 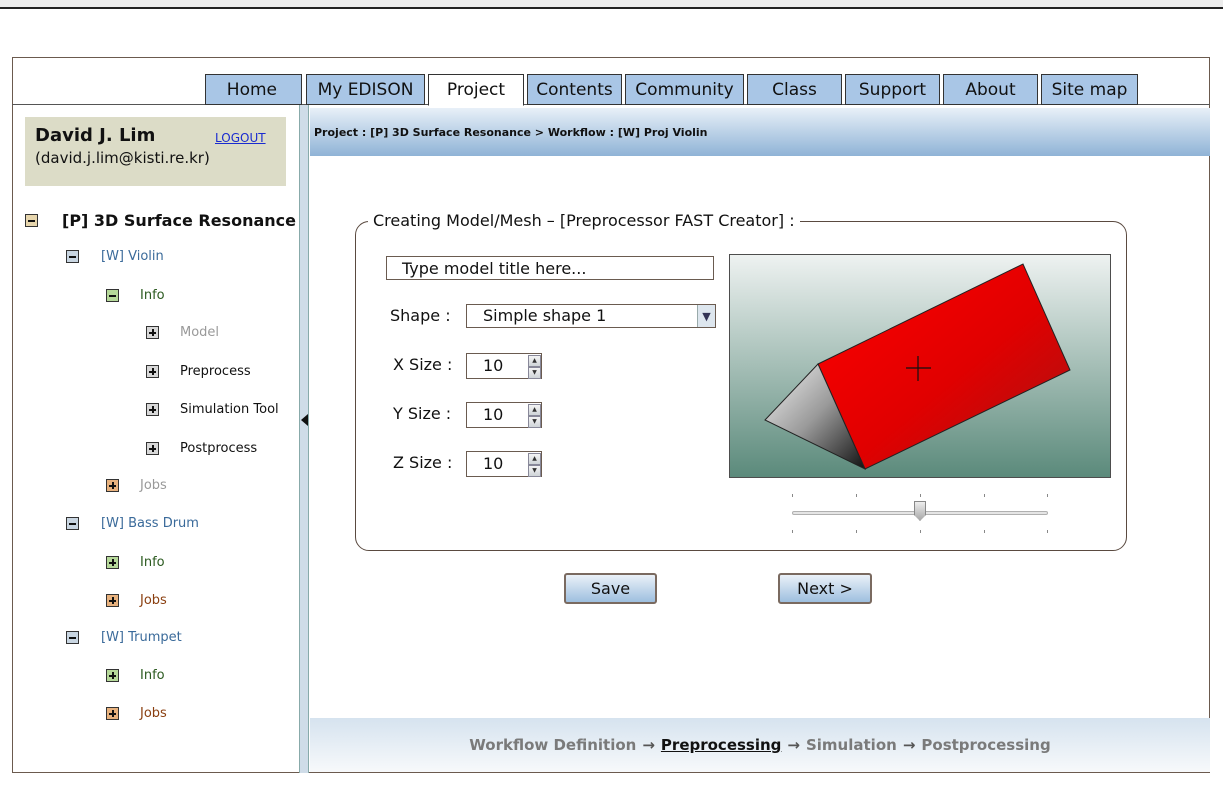 I want to click on next-button: Next >, so click(x=825, y=588).